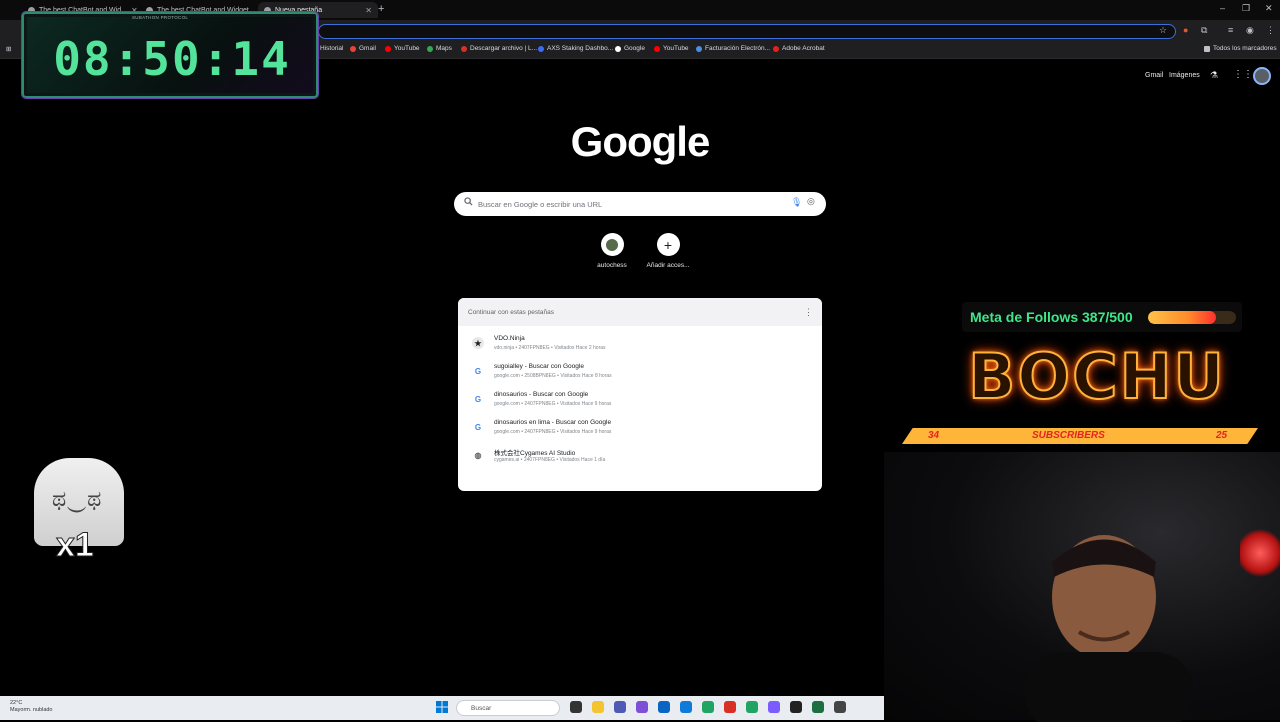 This screenshot has width=1280, height=722. What do you see at coordinates (468, 201) in the screenshot?
I see `search-icon` at bounding box center [468, 201].